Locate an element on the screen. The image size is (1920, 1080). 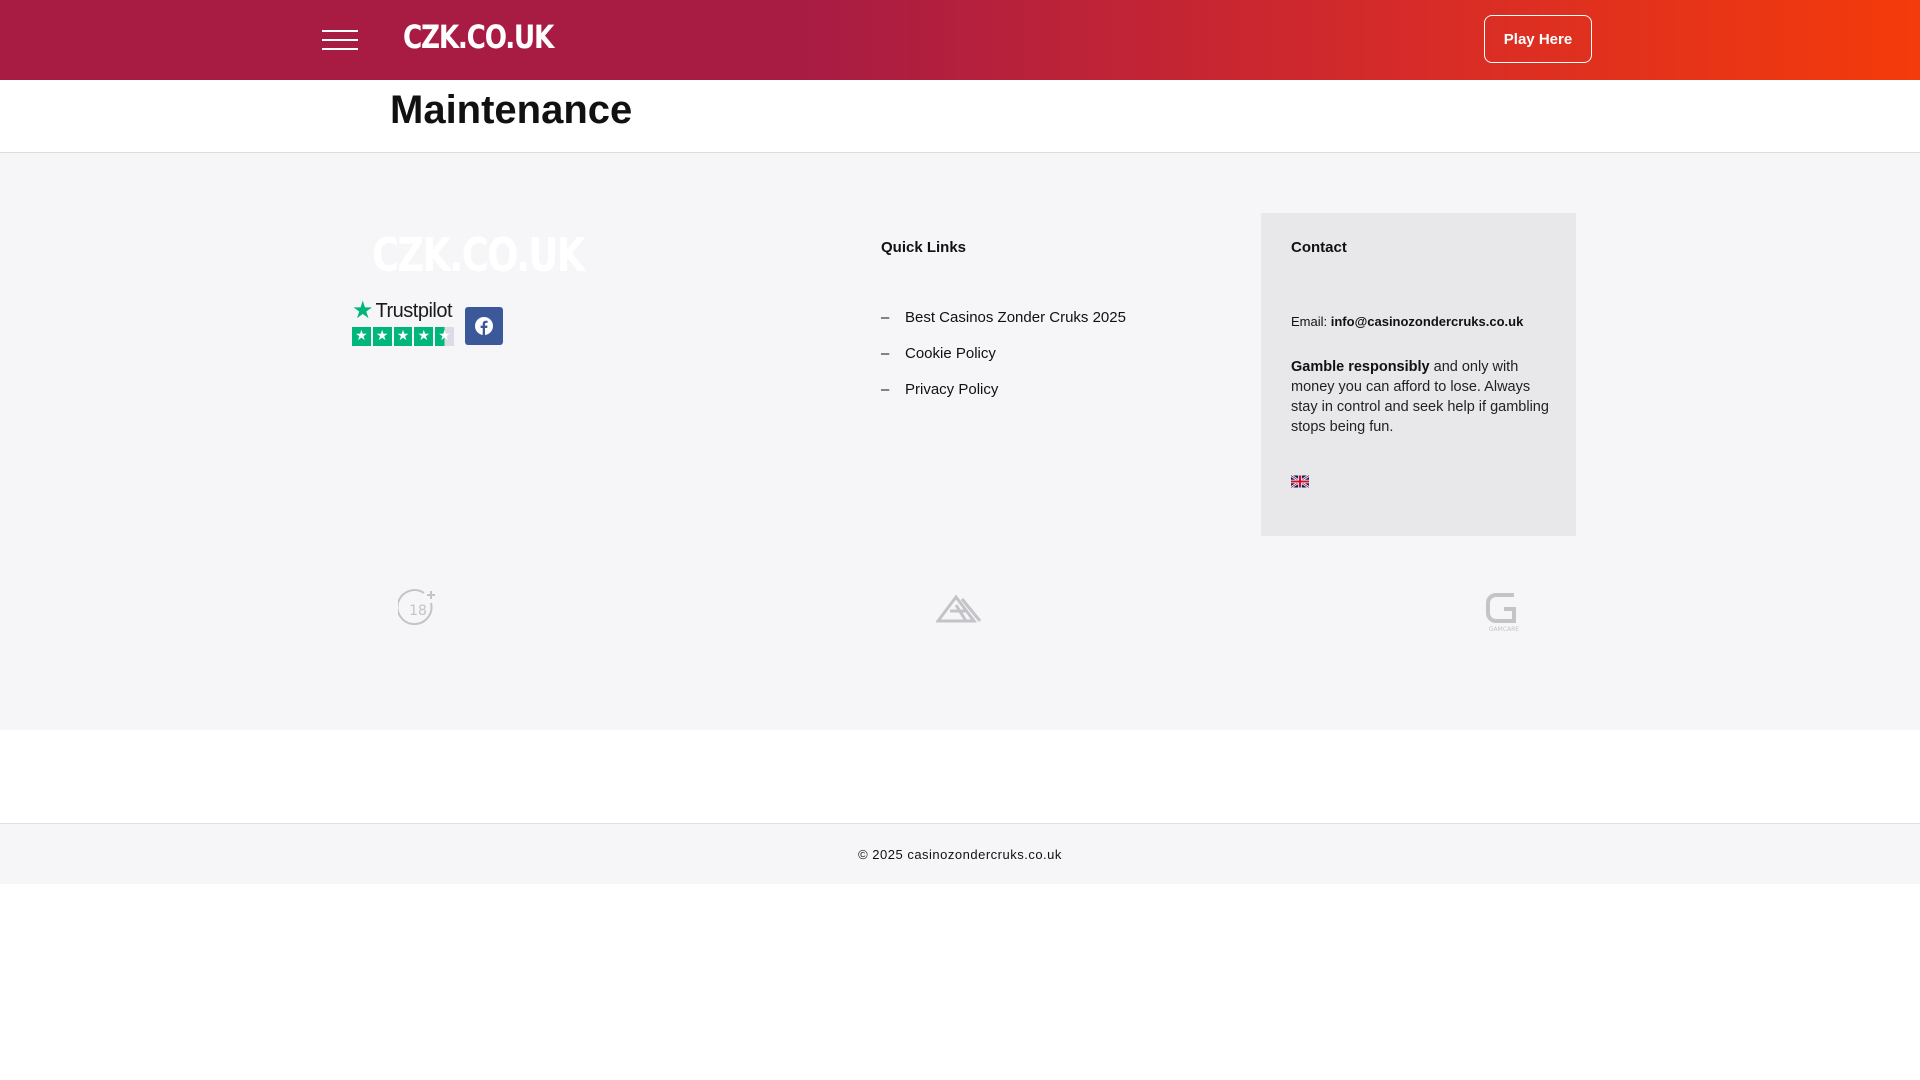
facebook-icon is located at coordinates (484, 326).